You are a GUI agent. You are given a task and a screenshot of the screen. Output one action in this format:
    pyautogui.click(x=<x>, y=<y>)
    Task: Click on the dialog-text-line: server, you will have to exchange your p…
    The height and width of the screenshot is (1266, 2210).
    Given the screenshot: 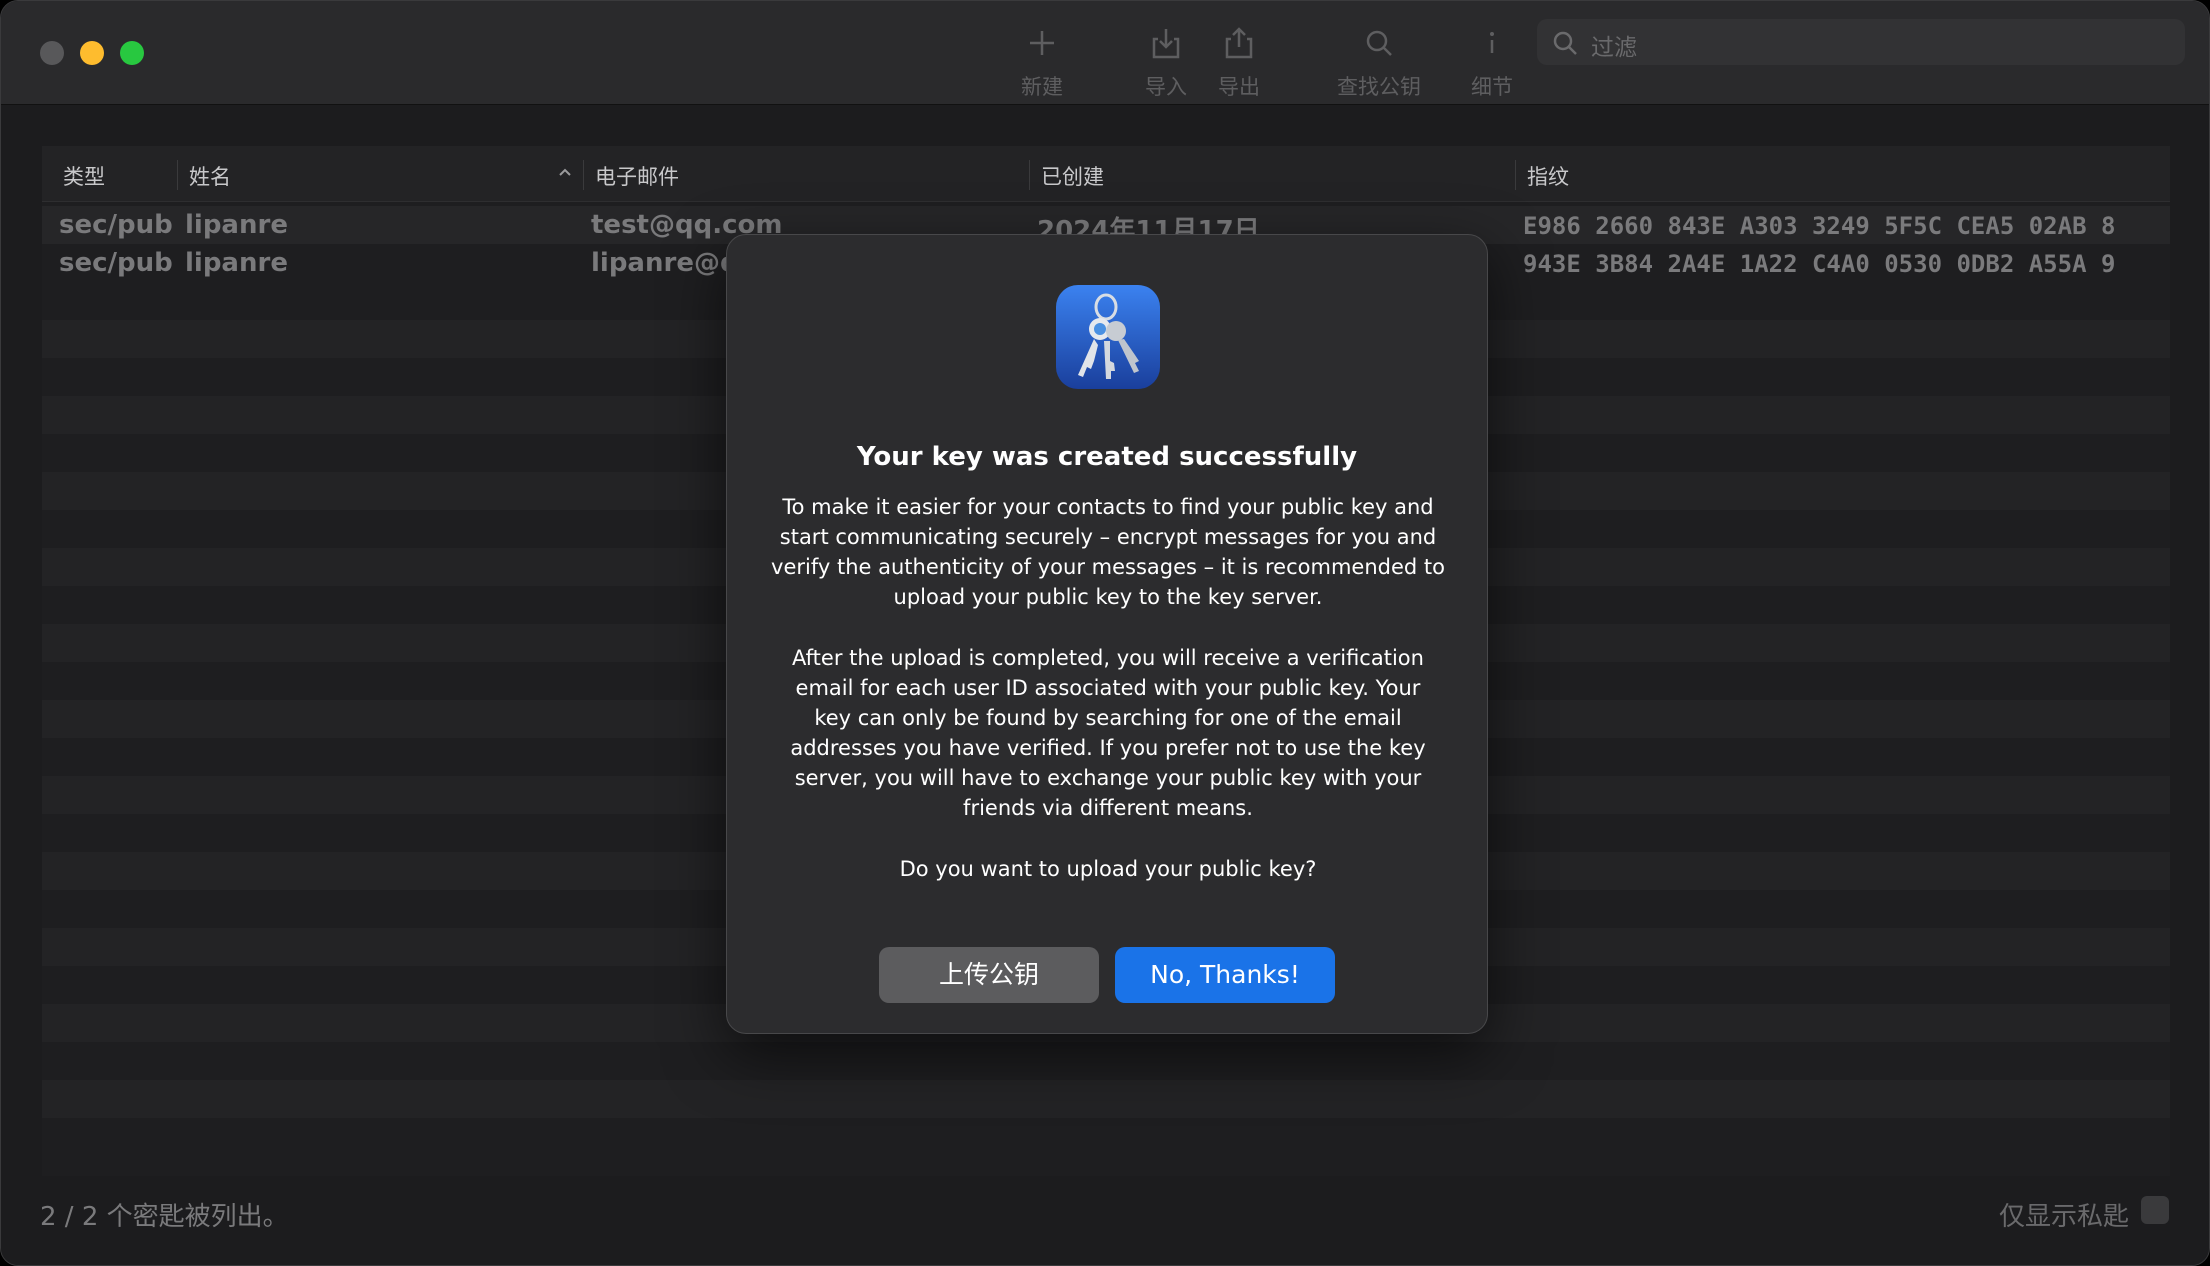 What is the action you would take?
    pyautogui.click(x=1108, y=778)
    